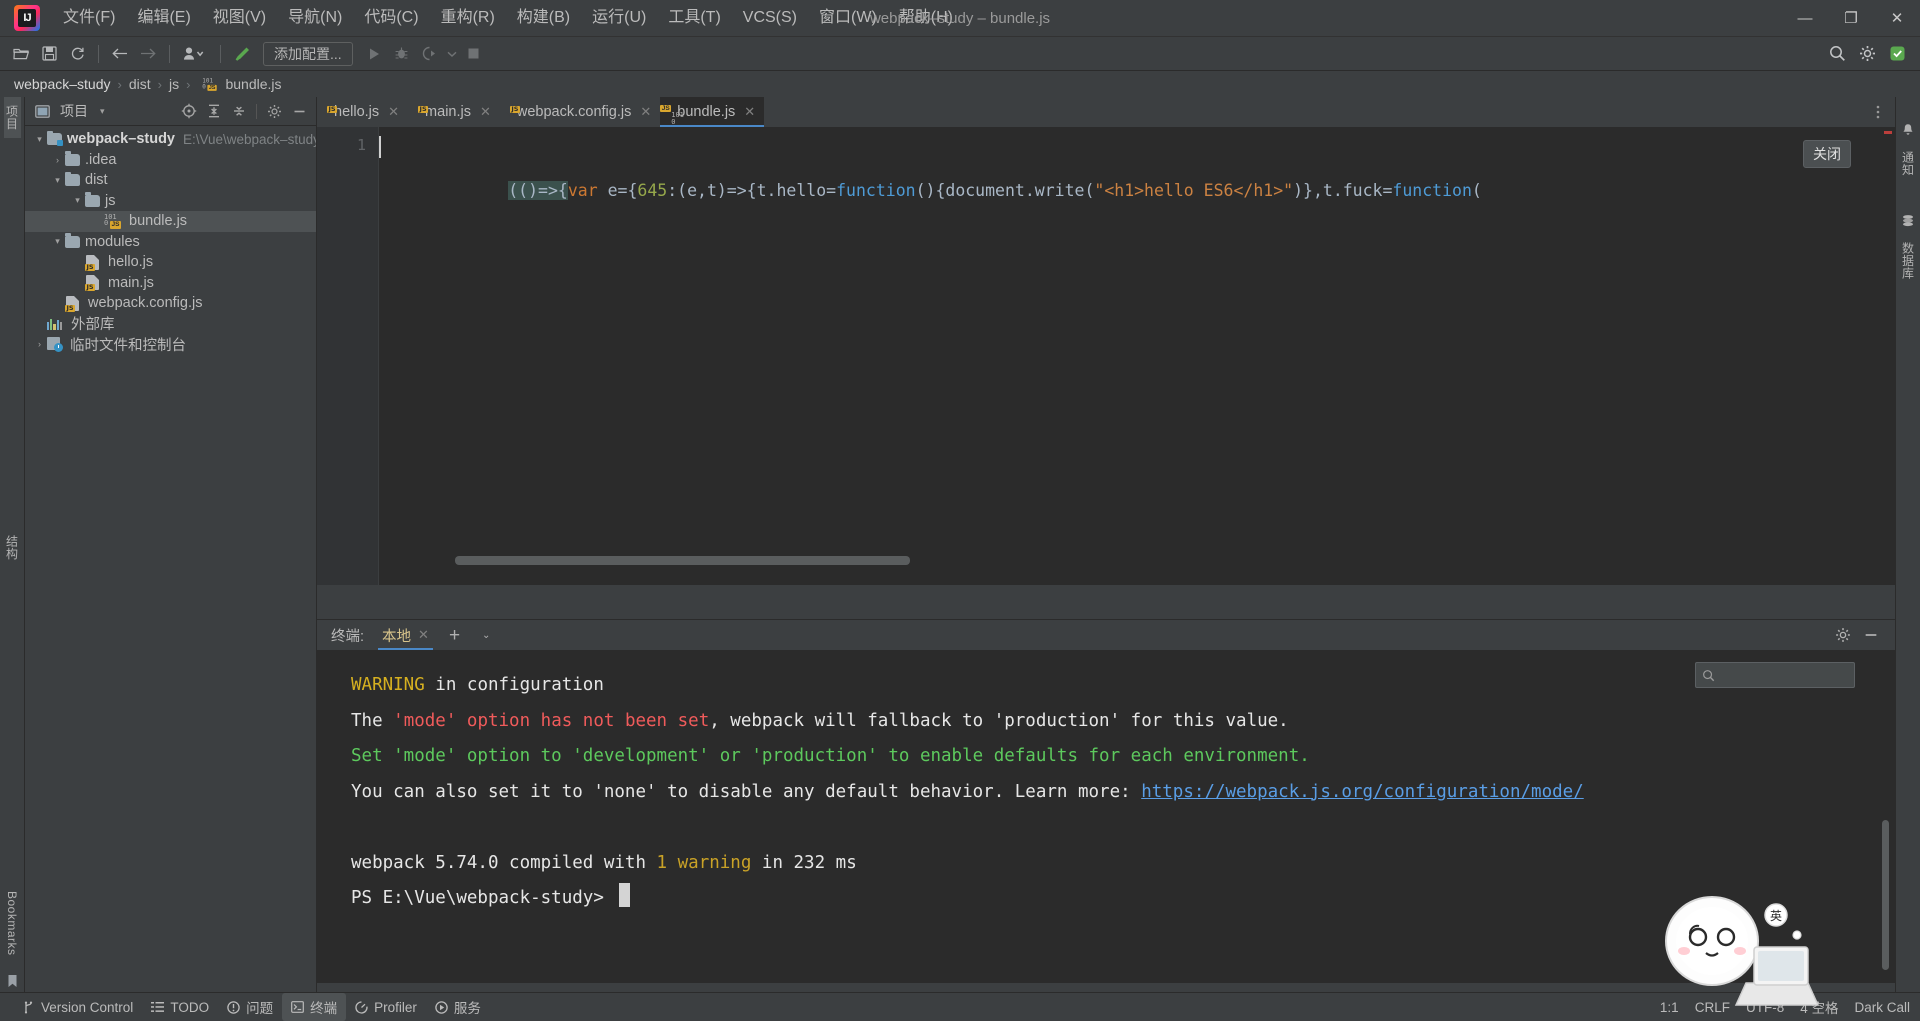  I want to click on tree-node-dist: ▾ dist, so click(170, 180).